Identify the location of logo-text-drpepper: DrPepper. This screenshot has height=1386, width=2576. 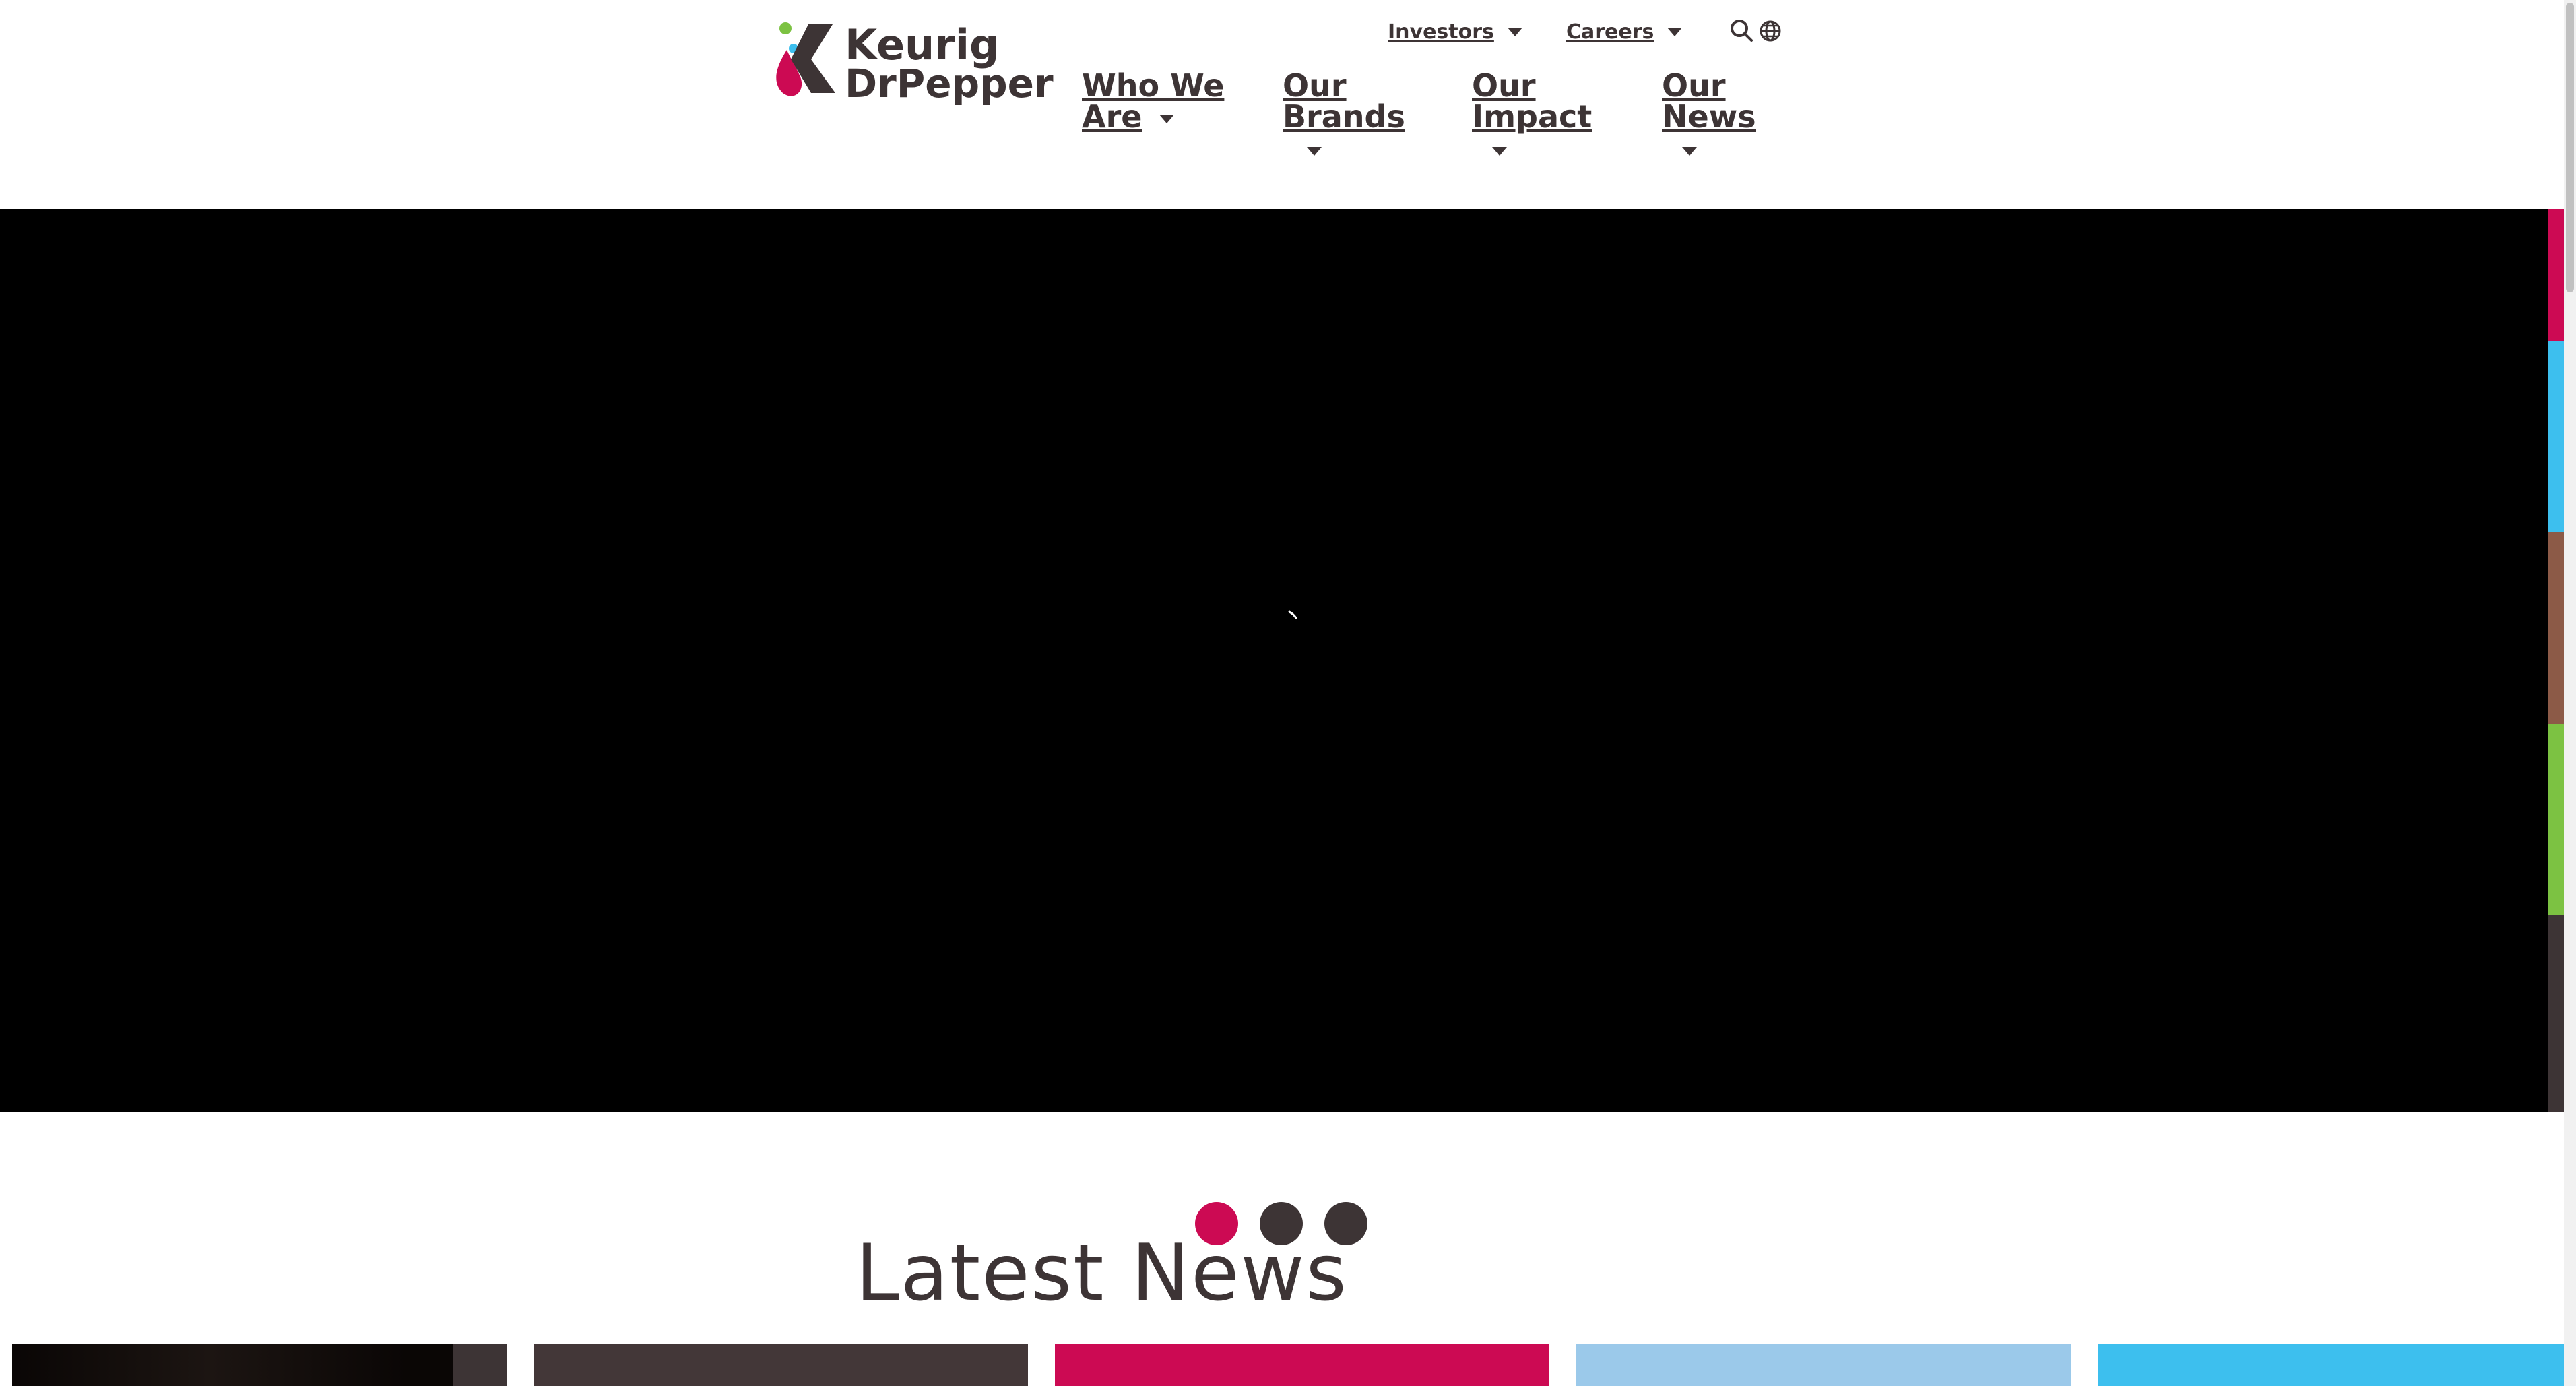
(949, 83).